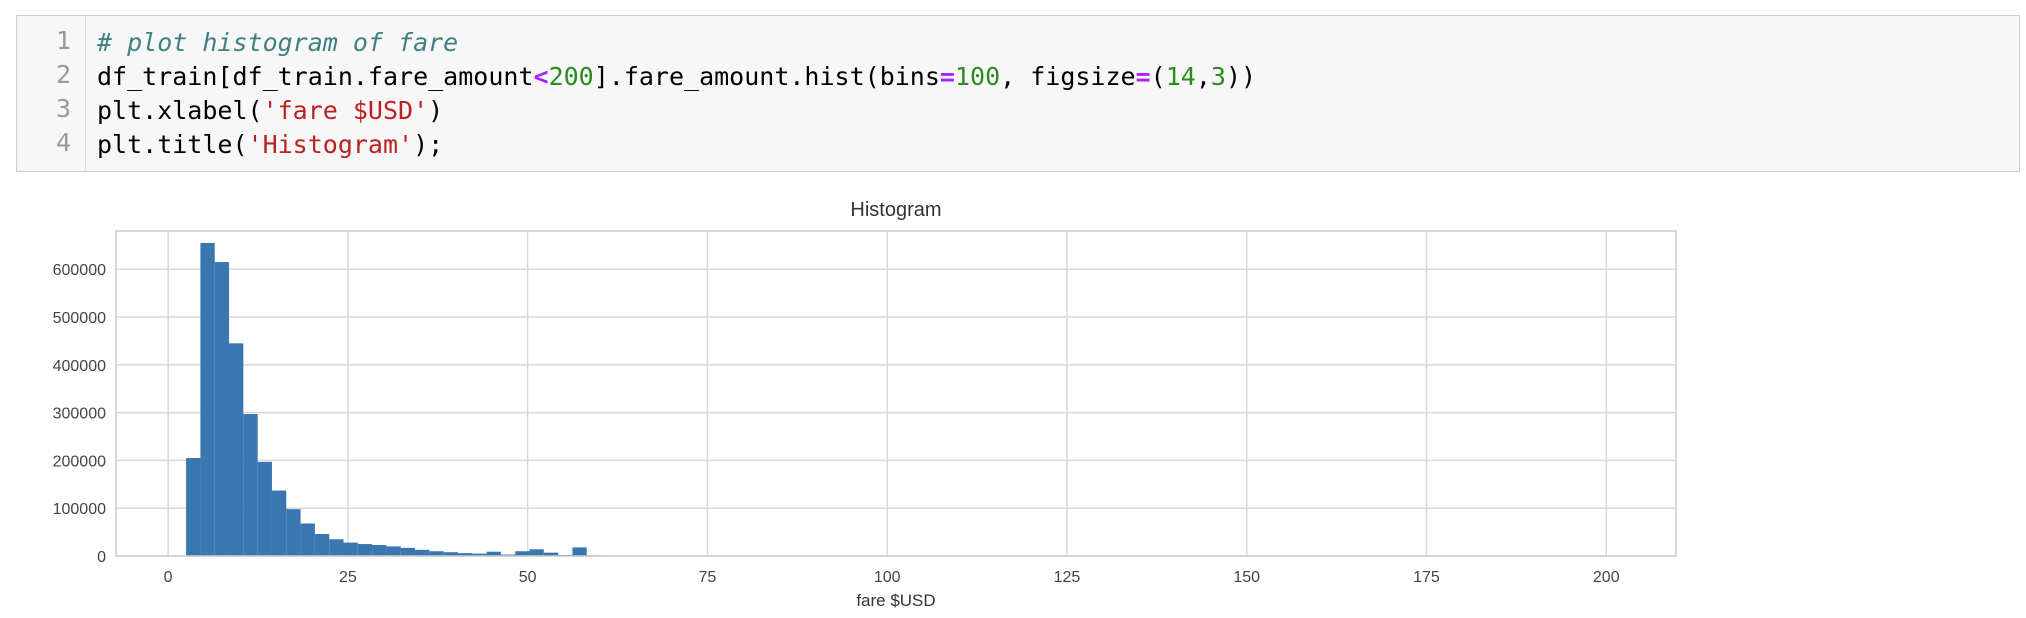 The width and height of the screenshot is (2026, 618). I want to click on code-token: );, so click(428, 144).